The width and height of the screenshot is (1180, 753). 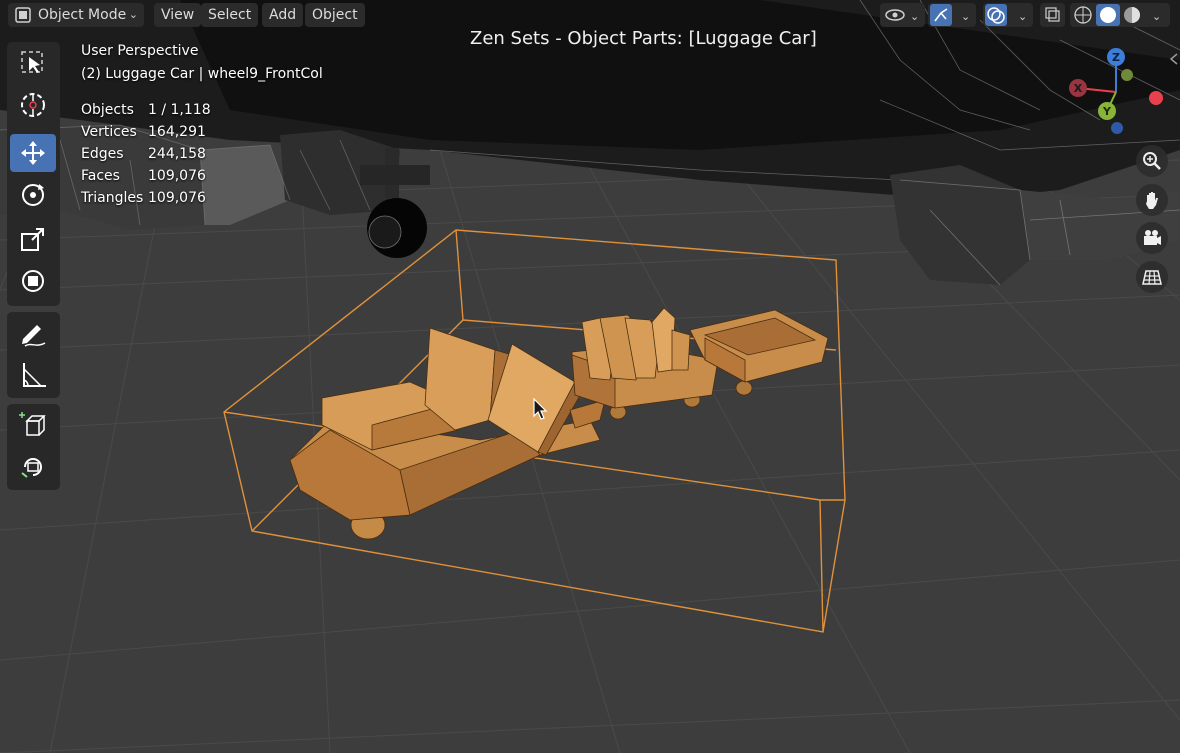 I want to click on select-box-tool, so click(x=33, y=63).